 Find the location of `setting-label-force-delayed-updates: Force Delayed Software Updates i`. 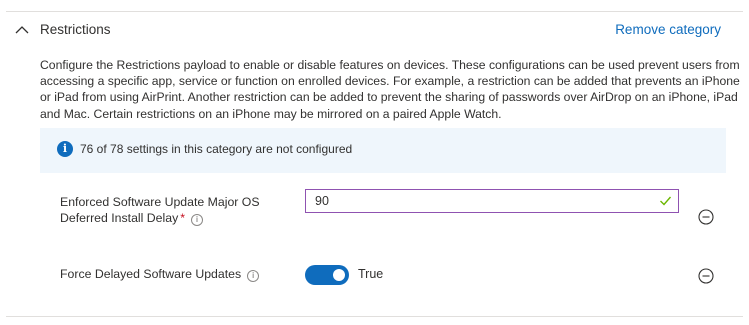

setting-label-force-delayed-updates: Force Delayed Software Updates i is located at coordinates (175, 274).